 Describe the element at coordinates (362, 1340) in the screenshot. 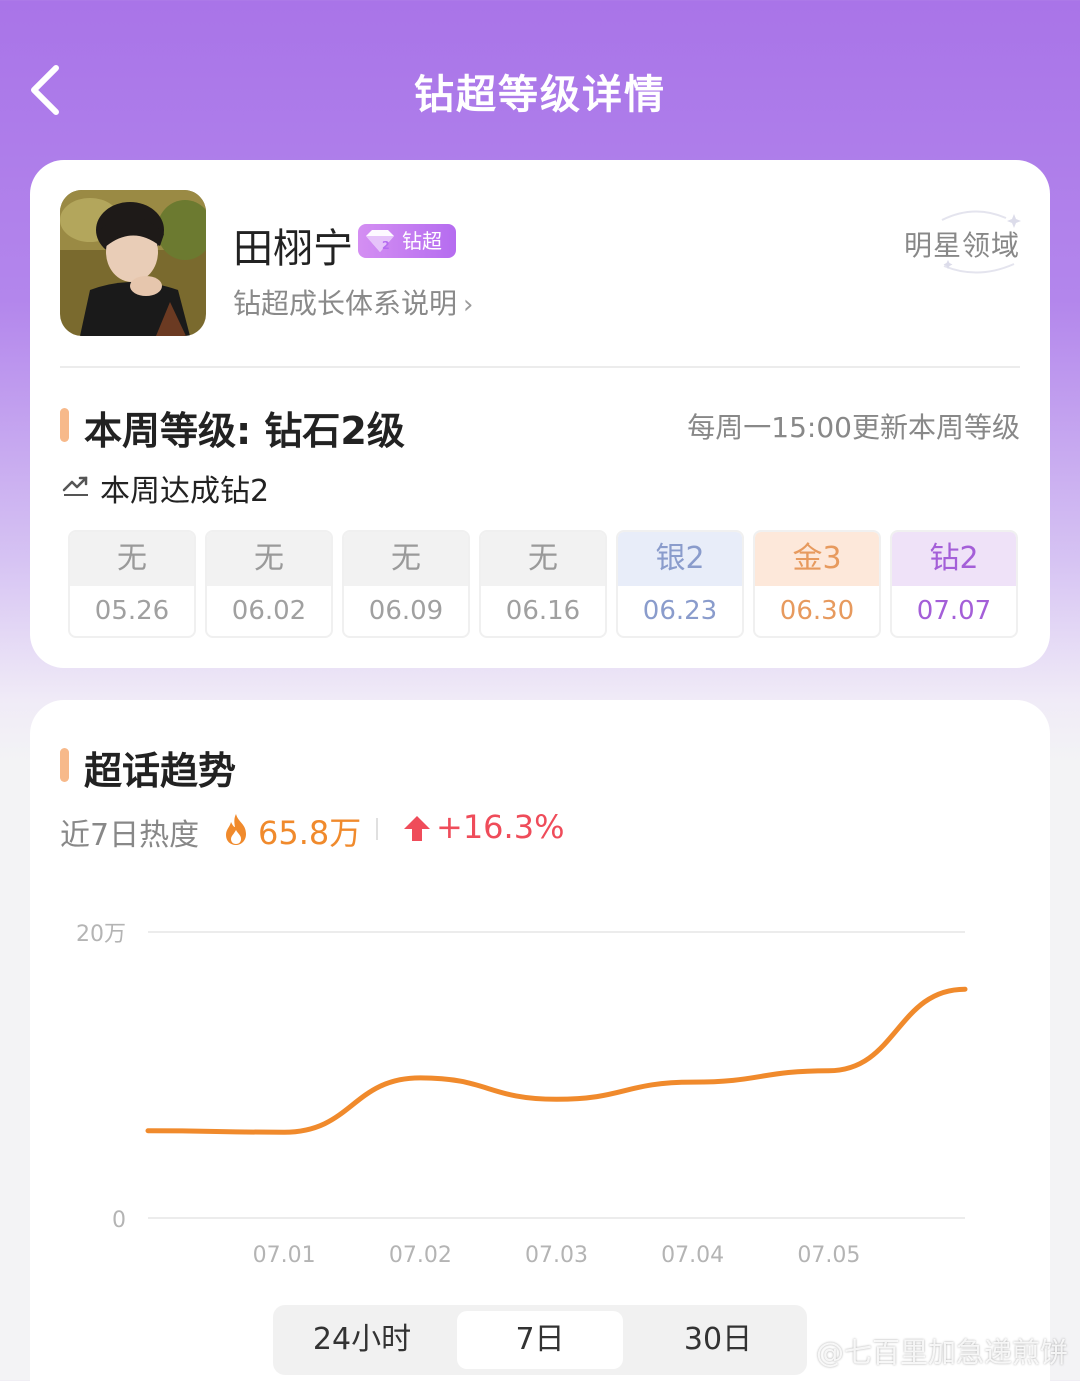

I see `tab-24h: 24小时` at that location.